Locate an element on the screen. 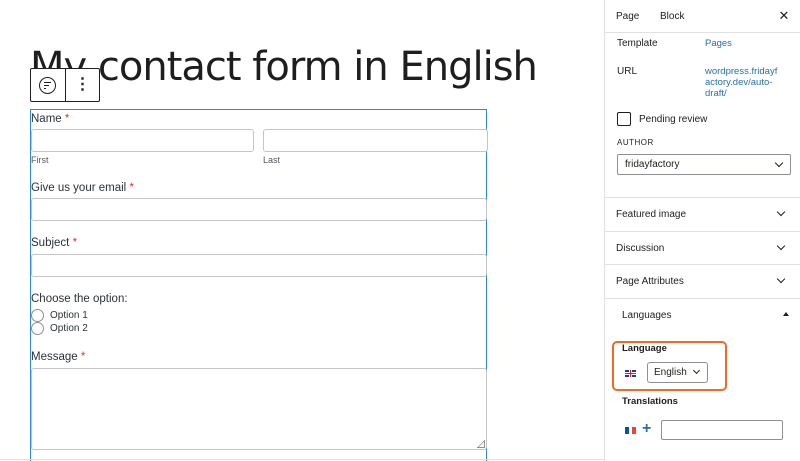  block-toolbar: ⋮ is located at coordinates (65, 85).